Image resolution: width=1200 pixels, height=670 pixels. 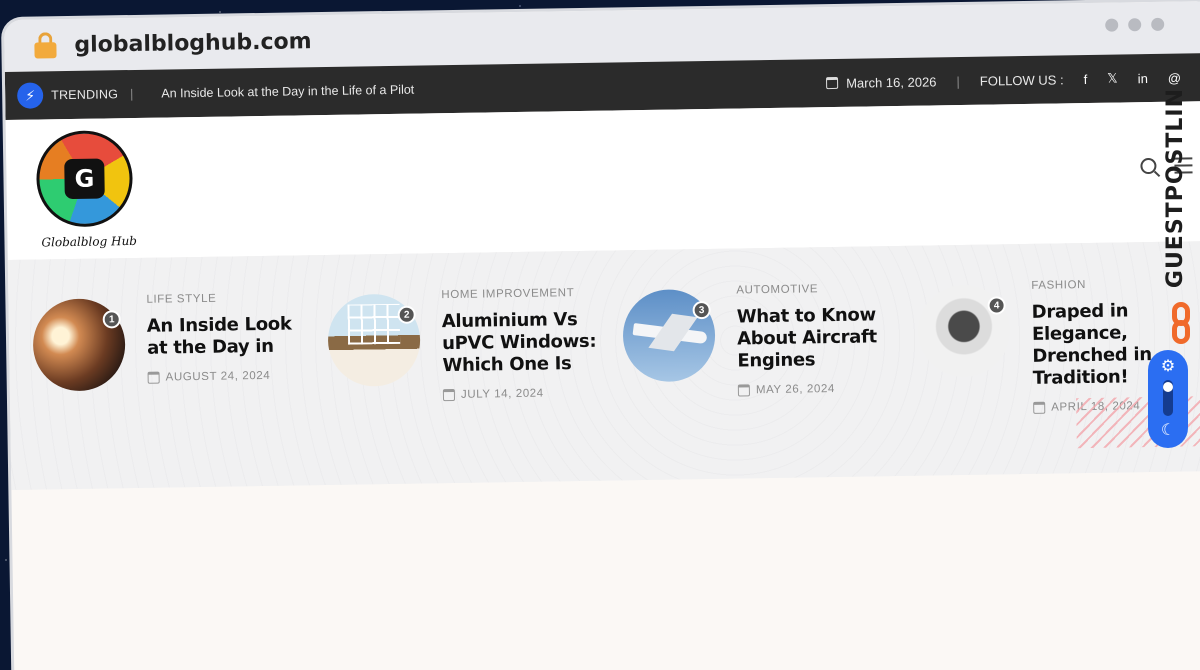 I want to click on post-category: LIFE STYLE, so click(x=226, y=298).